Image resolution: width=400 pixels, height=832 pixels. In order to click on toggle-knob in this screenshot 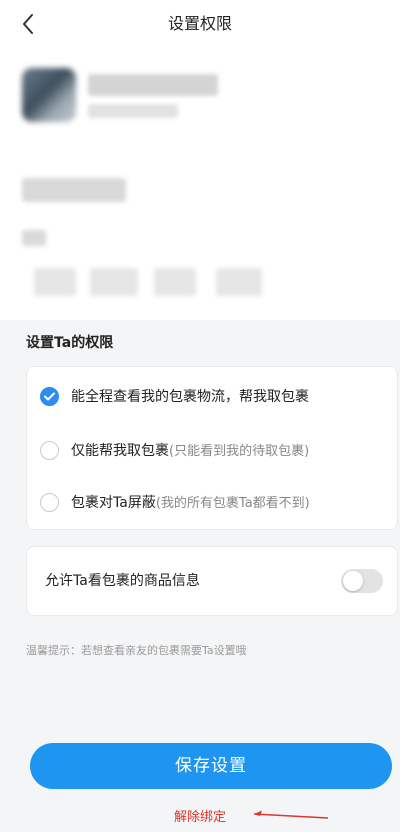, I will do `click(353, 581)`.